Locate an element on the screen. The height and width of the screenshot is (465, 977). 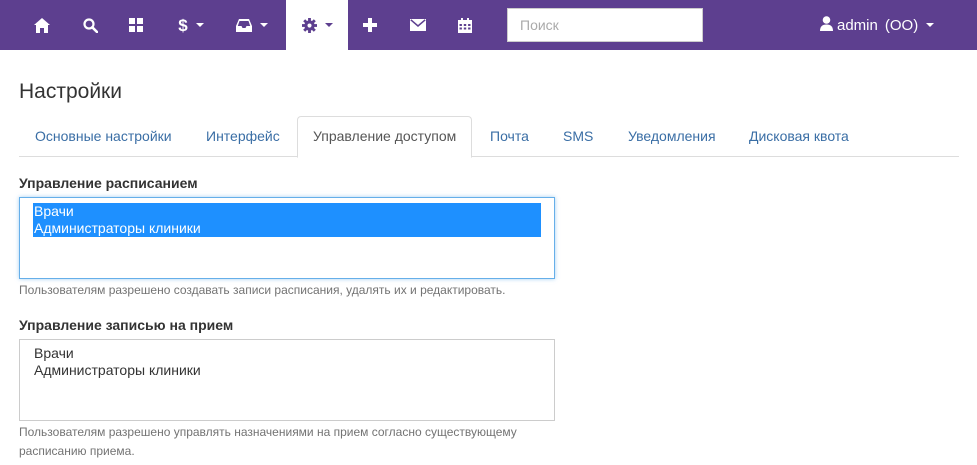
home-button is located at coordinates (42, 25).